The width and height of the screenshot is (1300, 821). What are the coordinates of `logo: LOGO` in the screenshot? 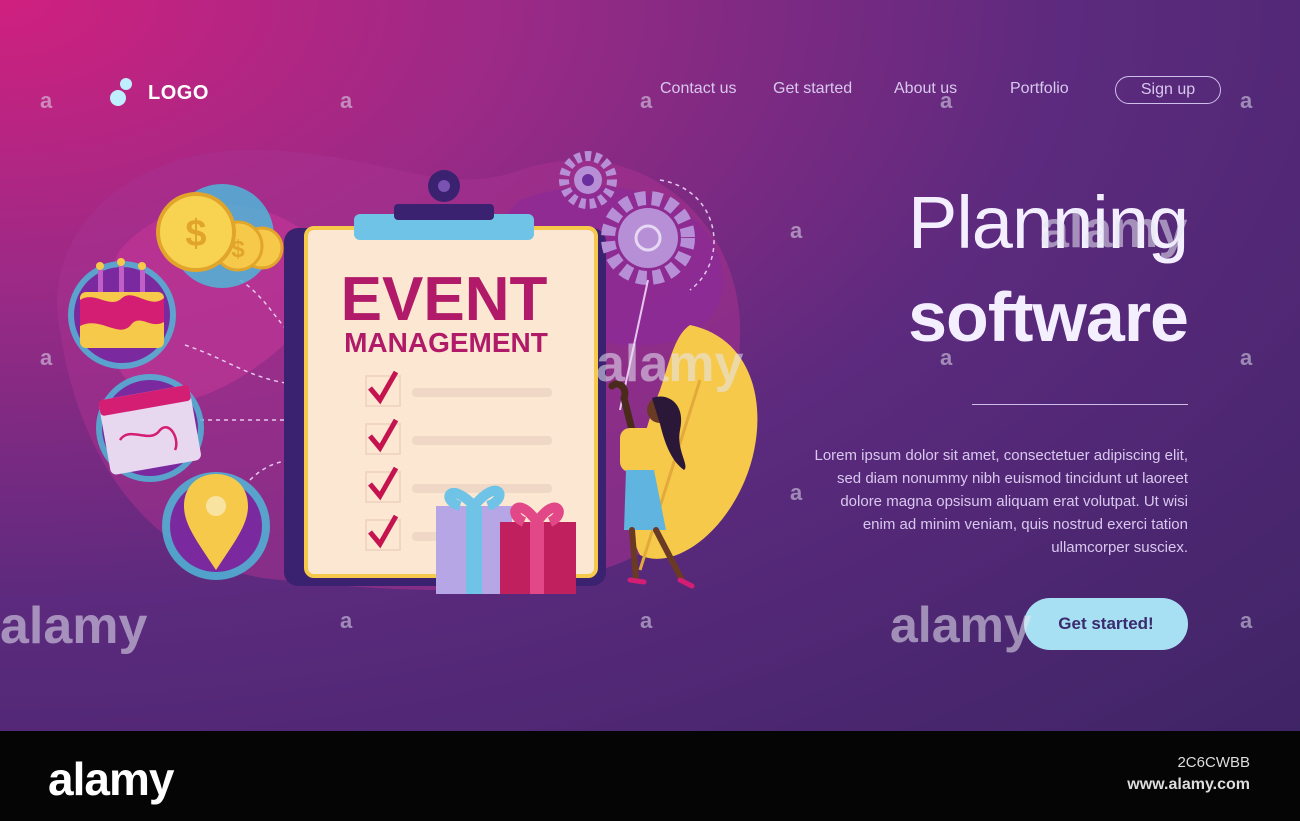 It's located at (159, 93).